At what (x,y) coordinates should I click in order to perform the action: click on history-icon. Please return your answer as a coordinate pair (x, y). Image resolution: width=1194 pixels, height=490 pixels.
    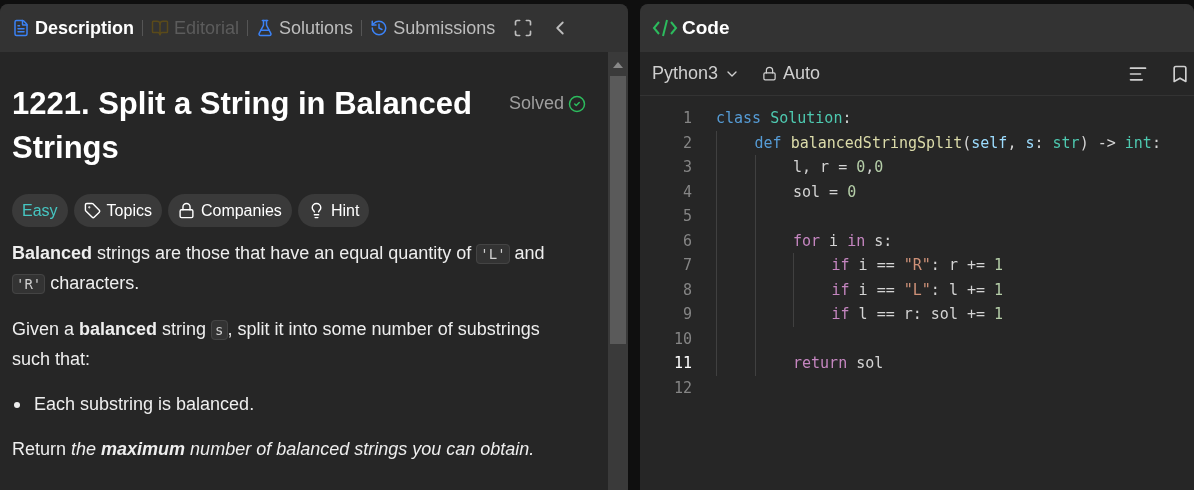
    Looking at the image, I should click on (379, 28).